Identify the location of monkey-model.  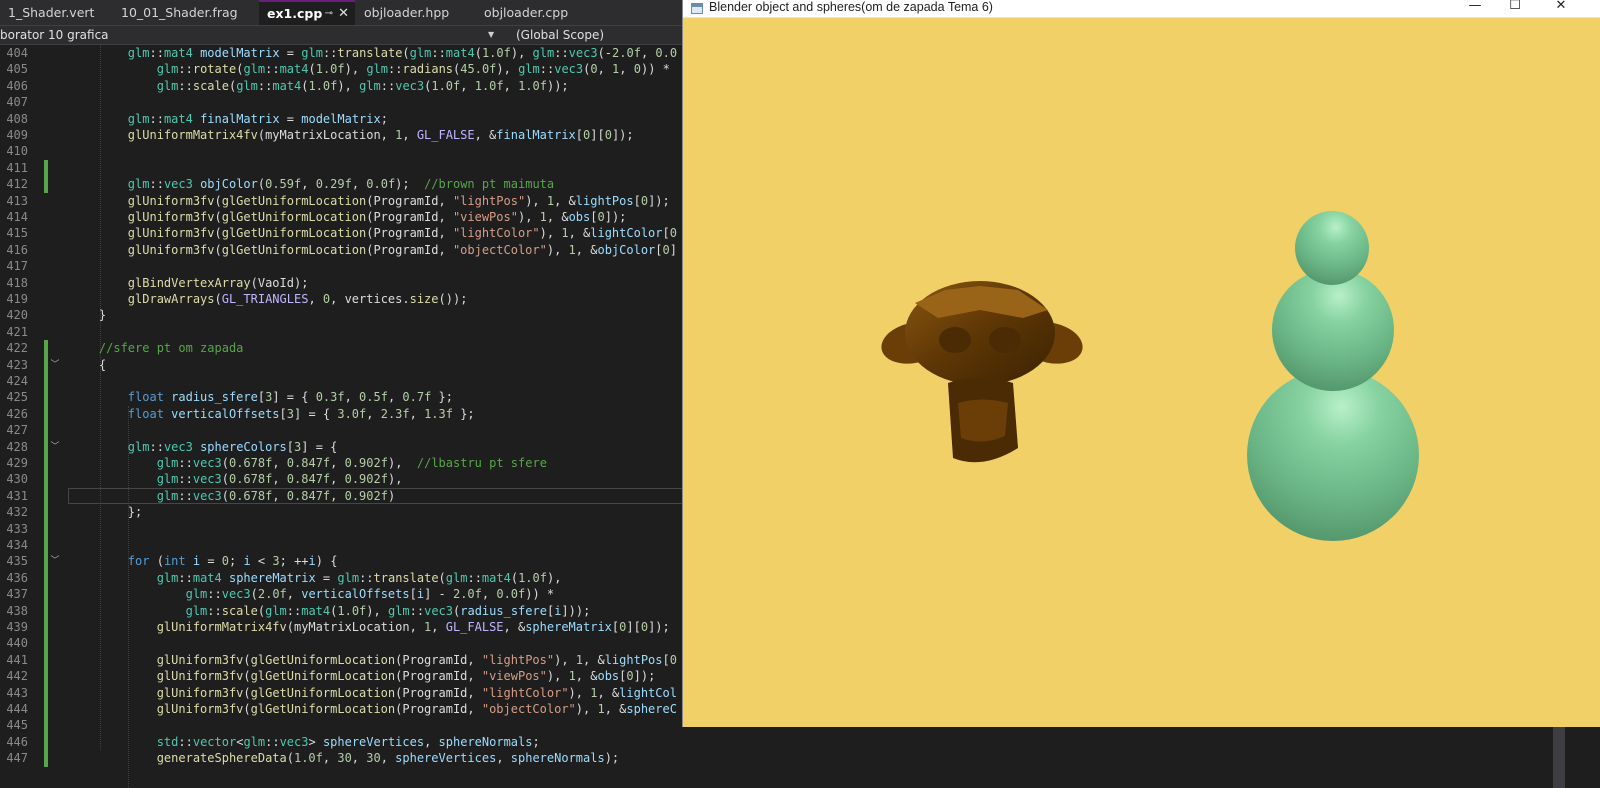
(982, 372).